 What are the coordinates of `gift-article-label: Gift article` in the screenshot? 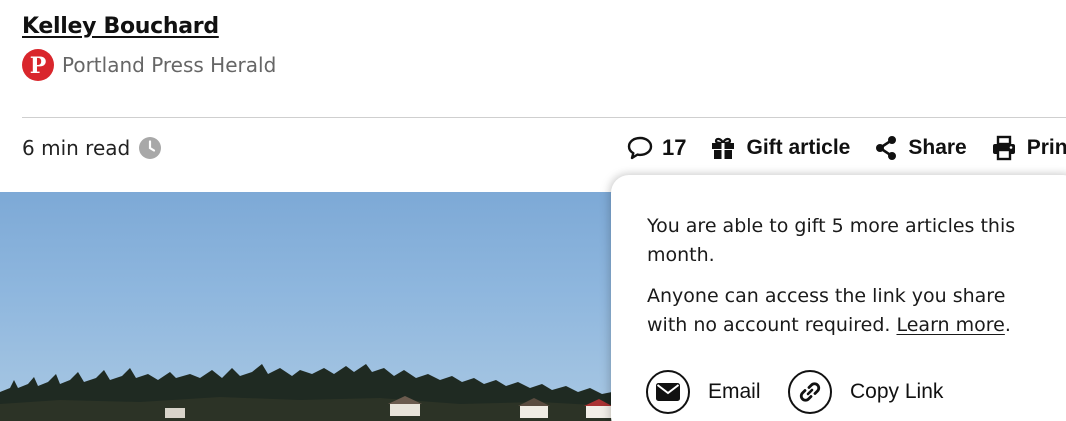 It's located at (798, 147).